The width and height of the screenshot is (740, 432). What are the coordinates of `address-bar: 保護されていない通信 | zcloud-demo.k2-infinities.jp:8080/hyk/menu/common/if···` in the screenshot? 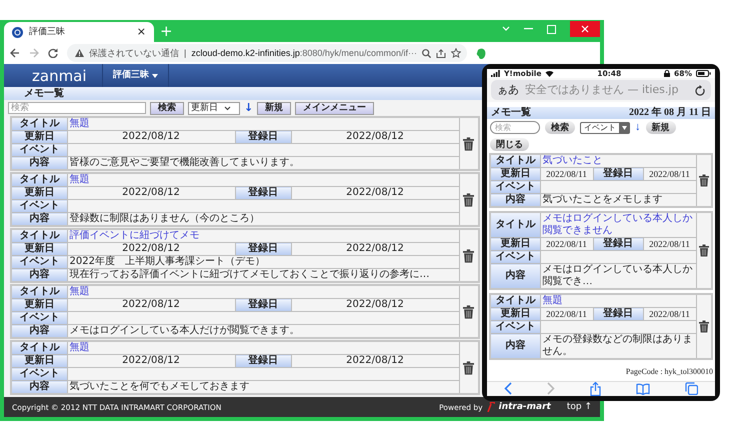 It's located at (267, 53).